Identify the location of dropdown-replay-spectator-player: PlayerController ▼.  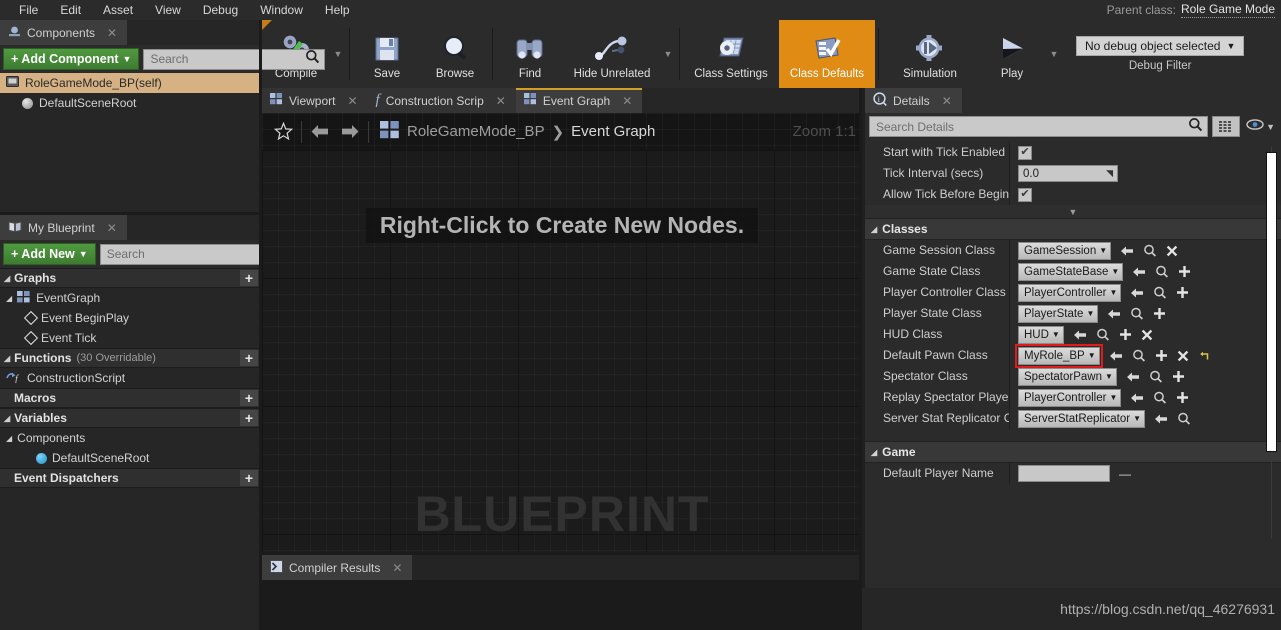
(1070, 397).